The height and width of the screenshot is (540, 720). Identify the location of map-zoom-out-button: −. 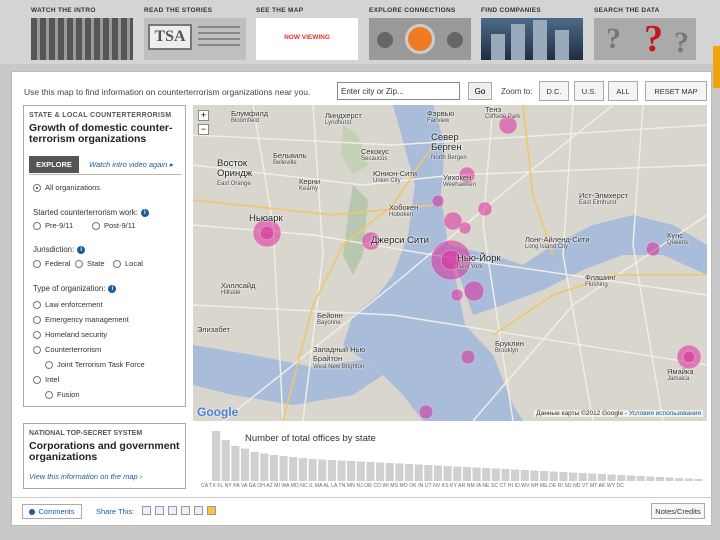
(203, 129).